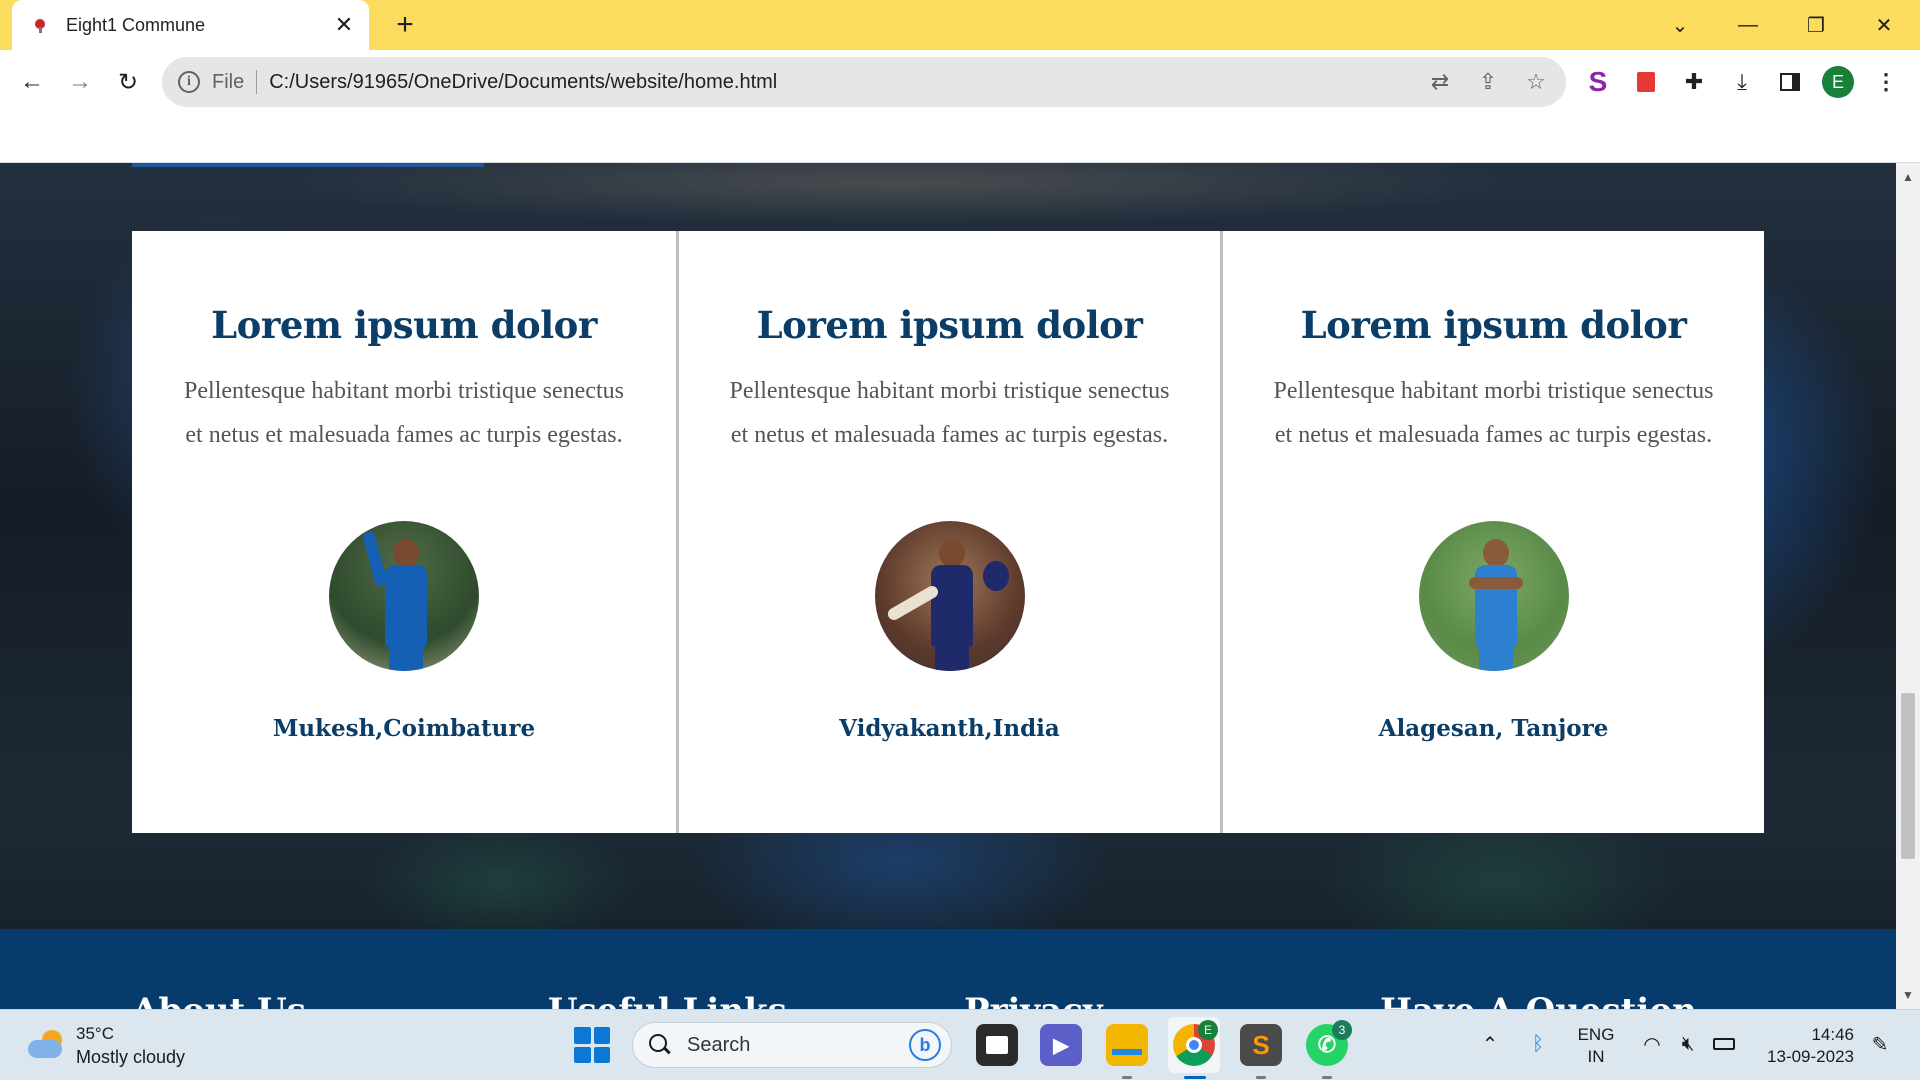 The image size is (1920, 1080). What do you see at coordinates (1838, 82) in the screenshot?
I see `profile-avatar: E` at bounding box center [1838, 82].